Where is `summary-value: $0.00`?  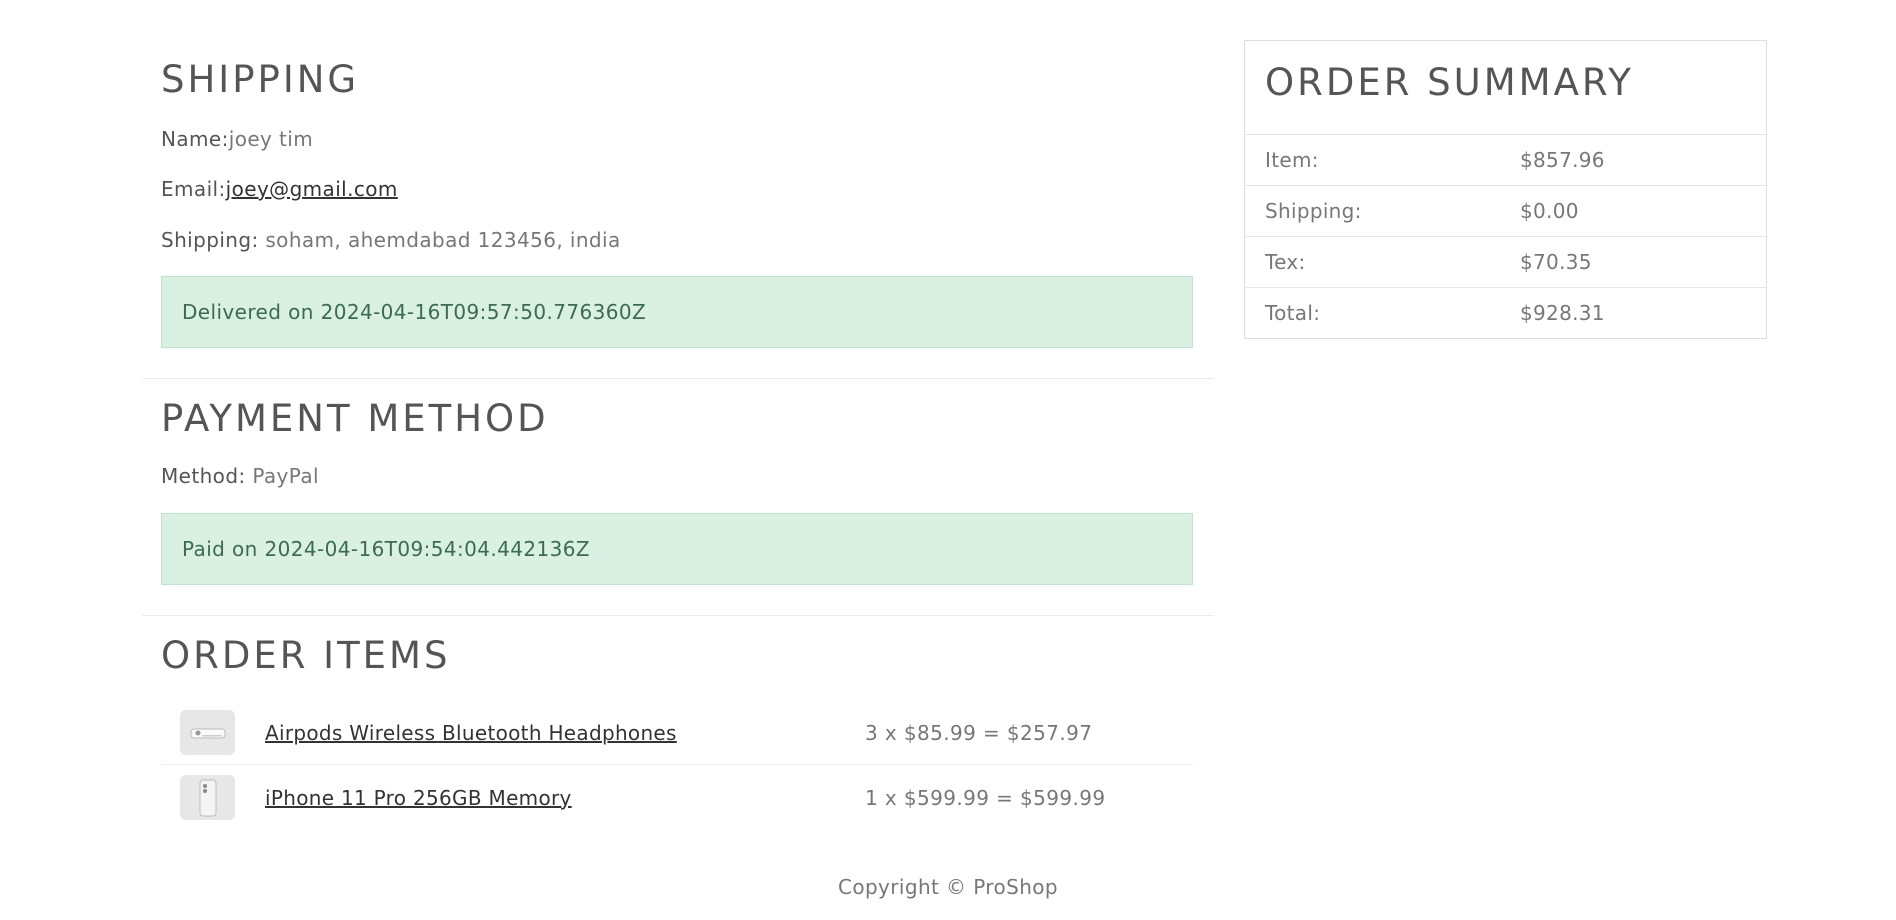
summary-value: $0.00 is located at coordinates (1549, 211).